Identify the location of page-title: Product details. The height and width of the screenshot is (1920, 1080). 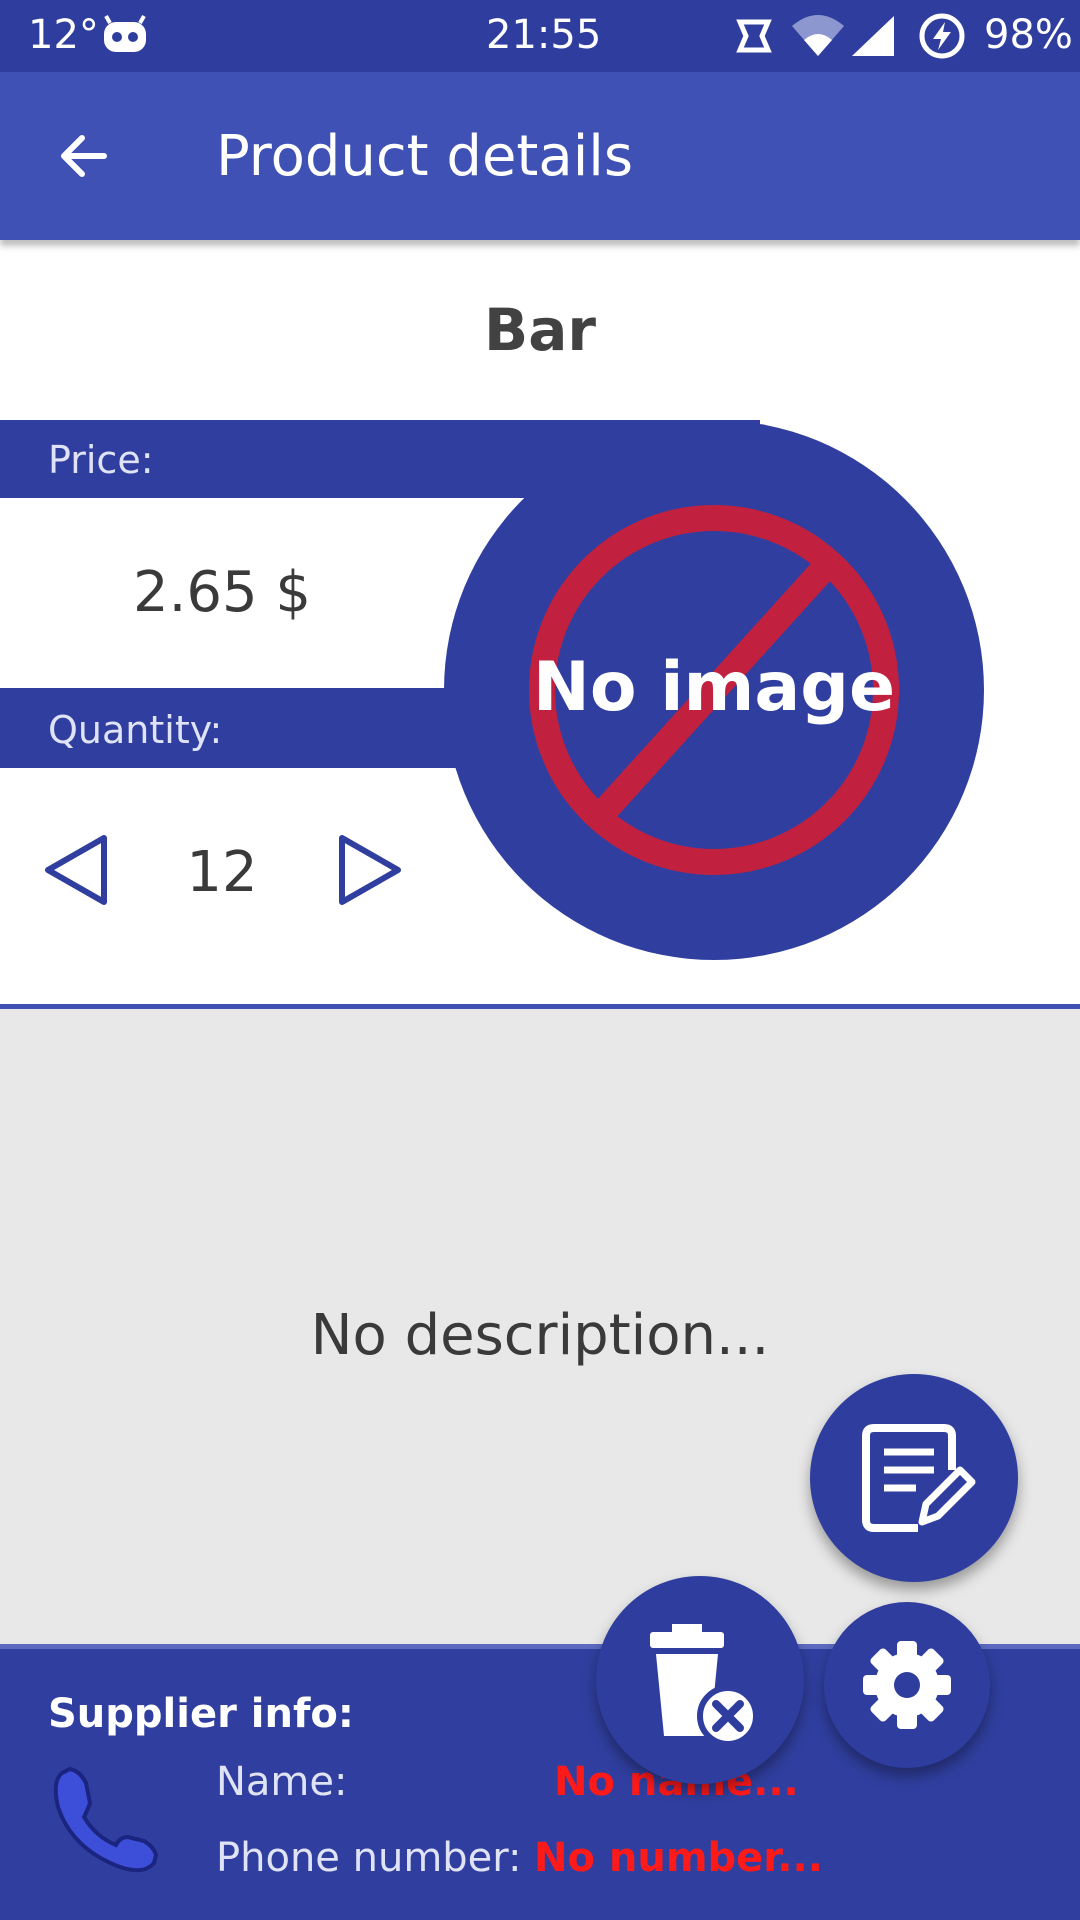
(424, 156).